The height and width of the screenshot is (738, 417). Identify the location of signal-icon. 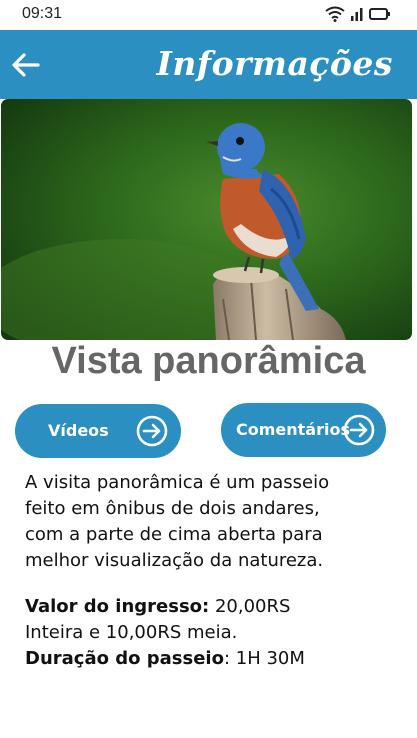
(357, 14).